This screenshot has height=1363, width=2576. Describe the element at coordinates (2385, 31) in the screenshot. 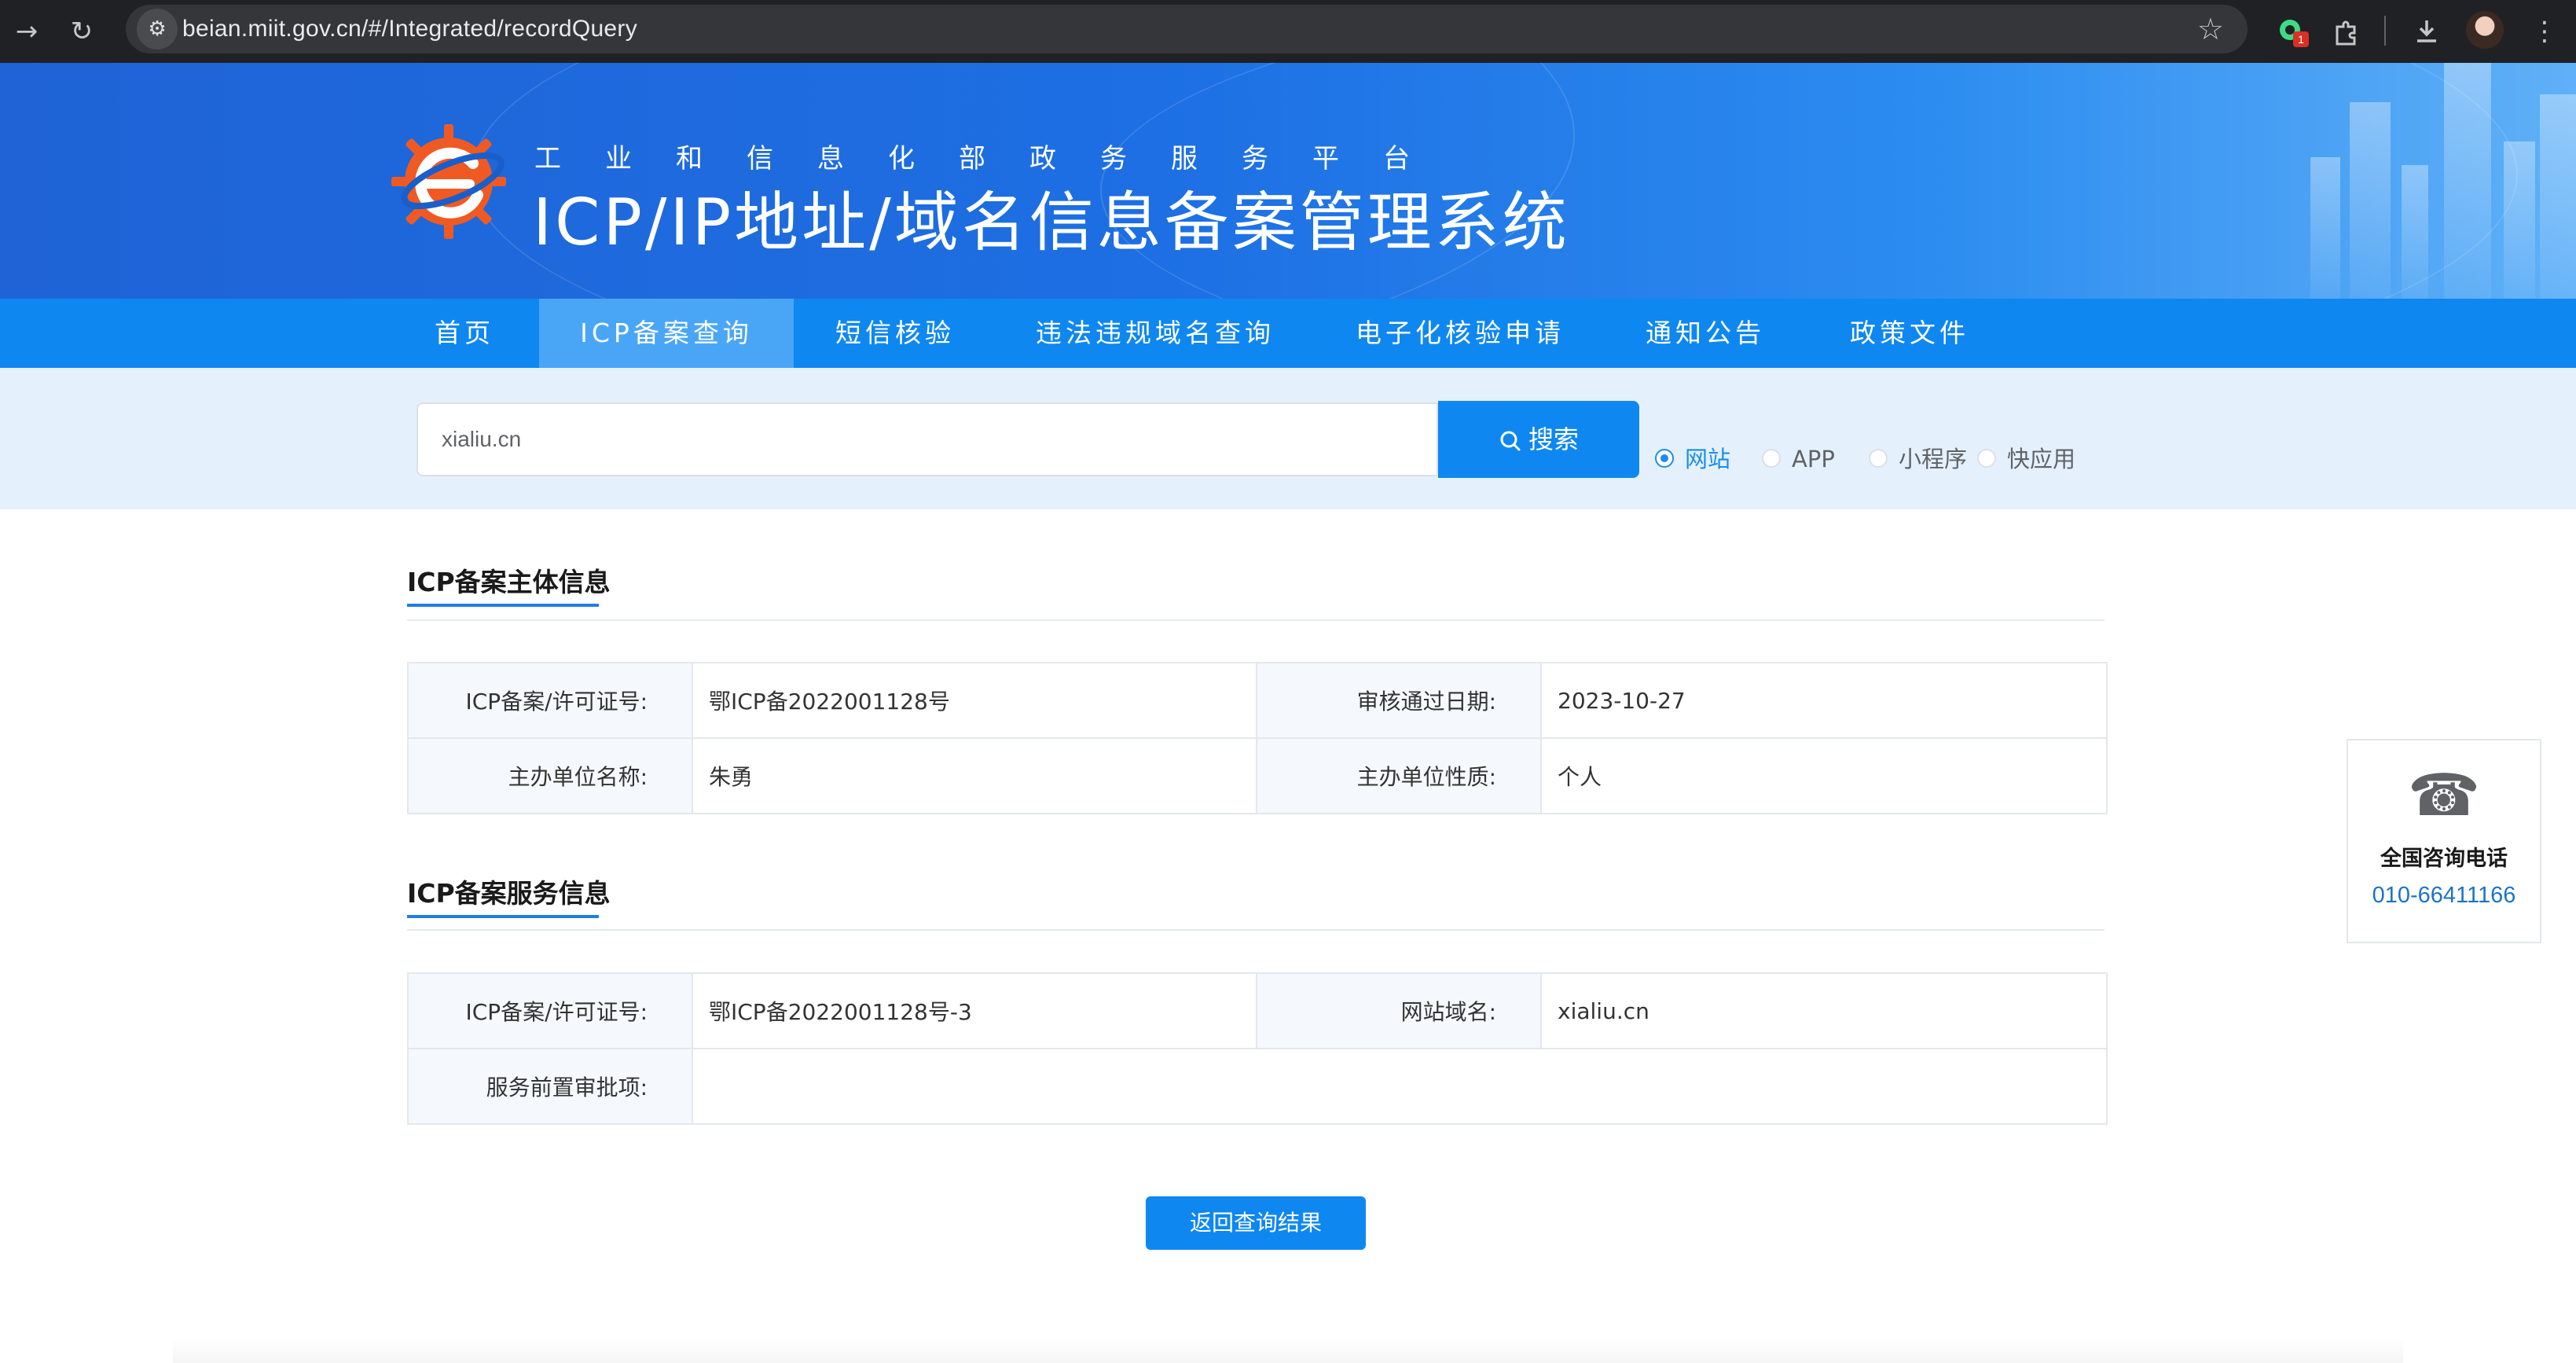

I see `toolbar-divider` at that location.